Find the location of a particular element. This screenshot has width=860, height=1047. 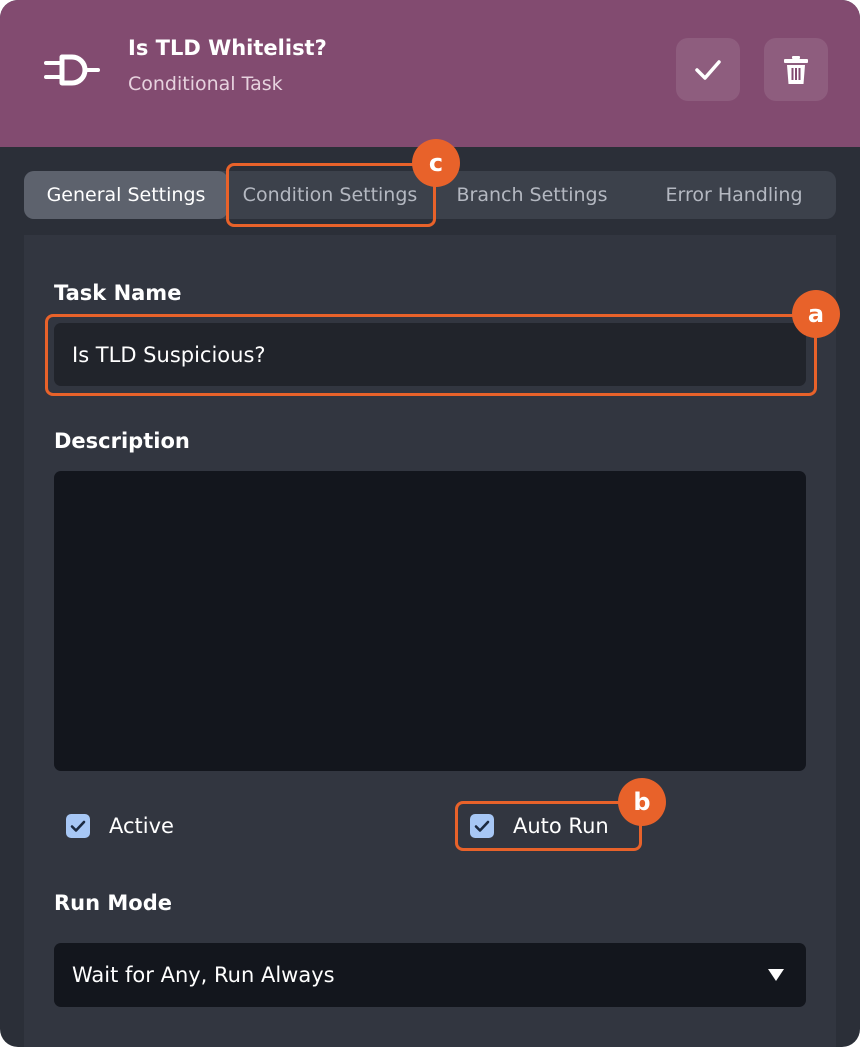

active-checkbox is located at coordinates (78, 826).